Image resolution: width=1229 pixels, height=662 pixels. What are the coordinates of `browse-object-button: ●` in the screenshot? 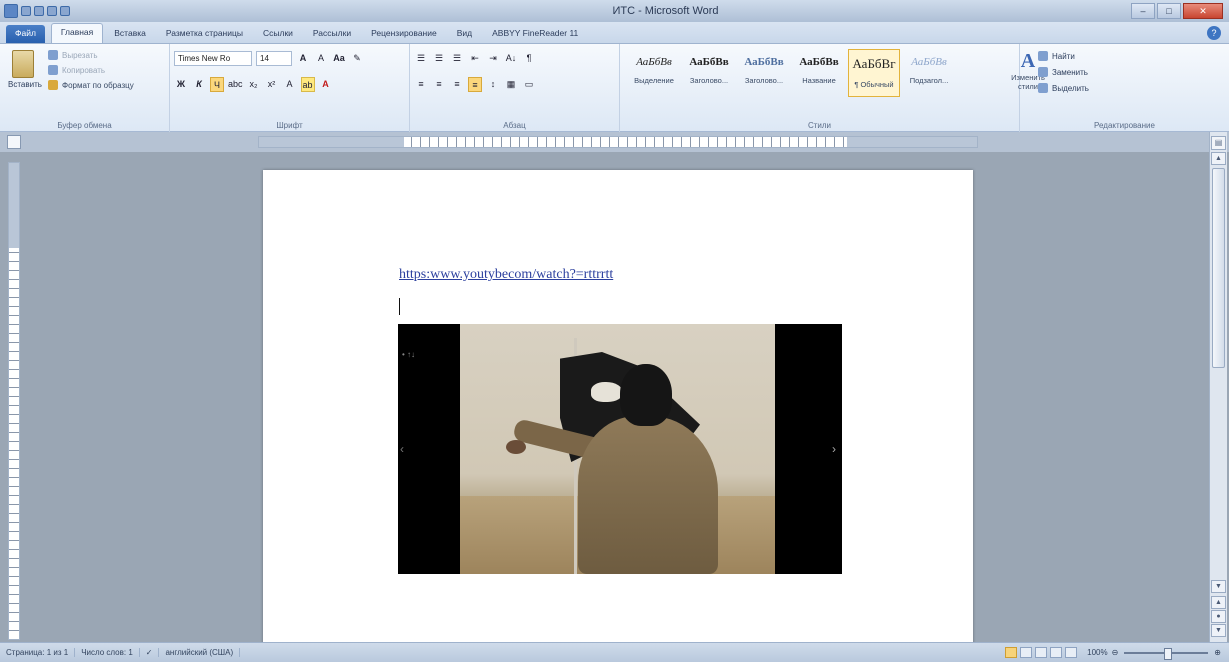 It's located at (1218, 616).